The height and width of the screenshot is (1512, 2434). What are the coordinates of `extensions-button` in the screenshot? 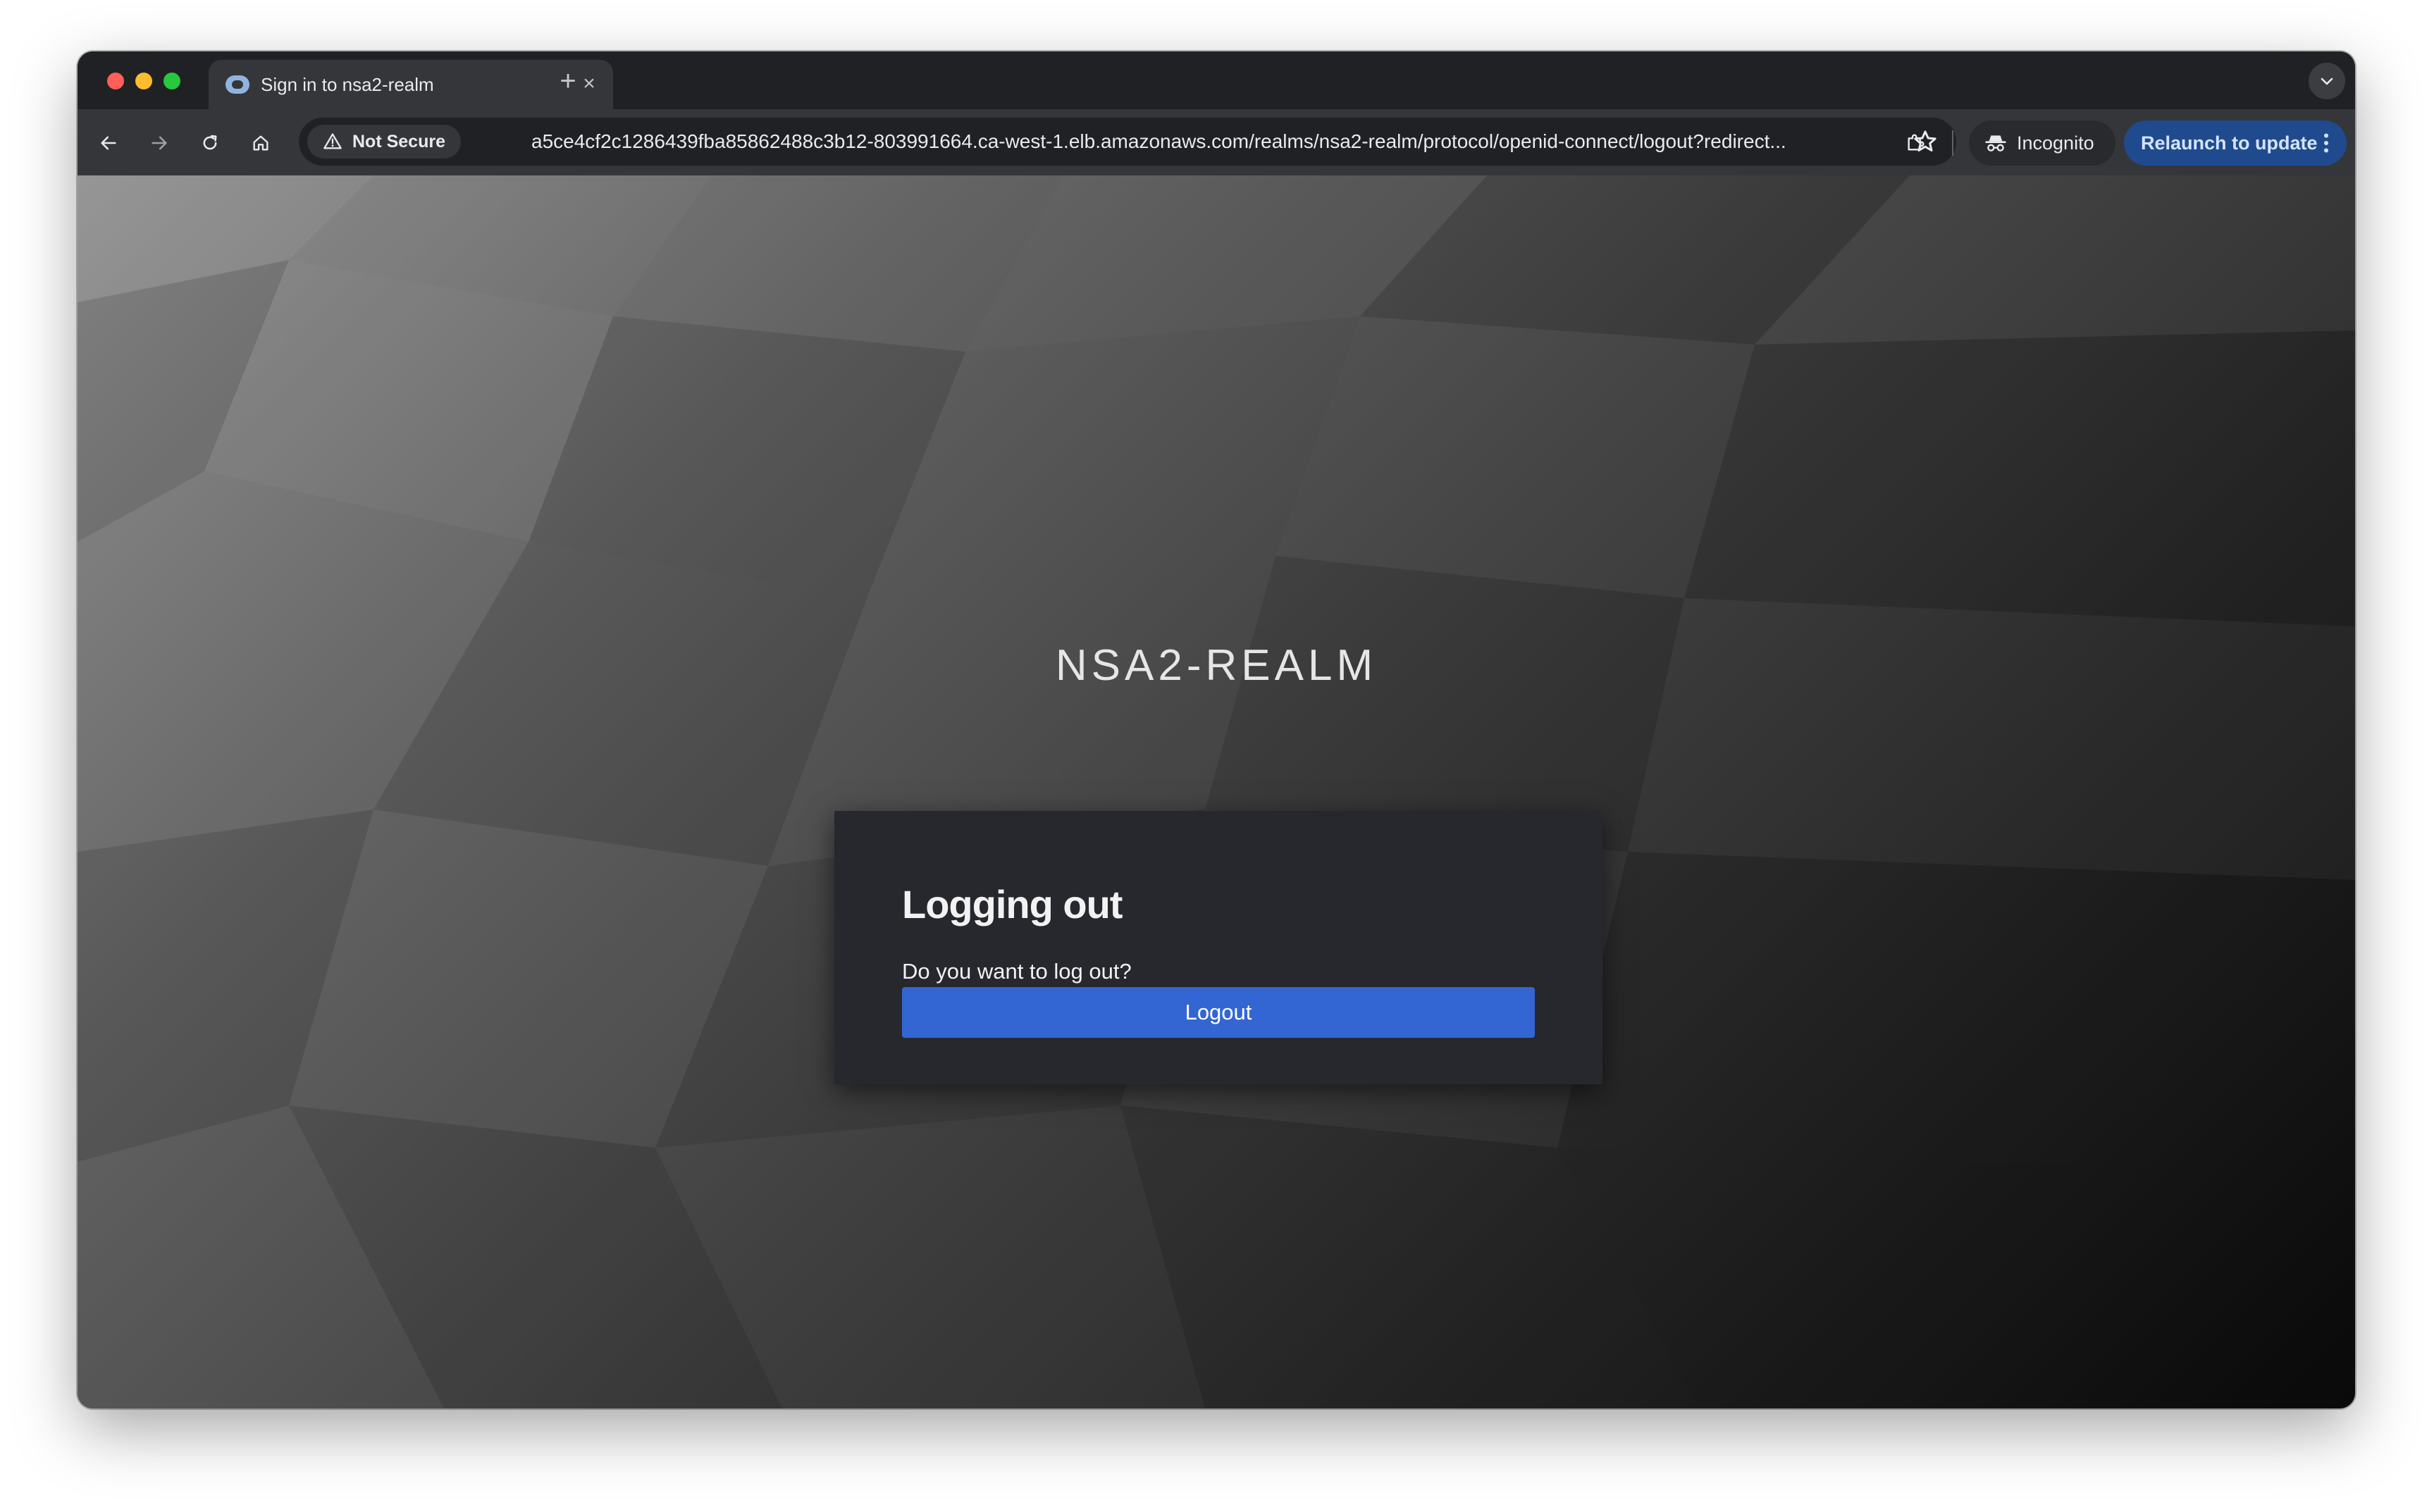 It's located at (1915, 143).